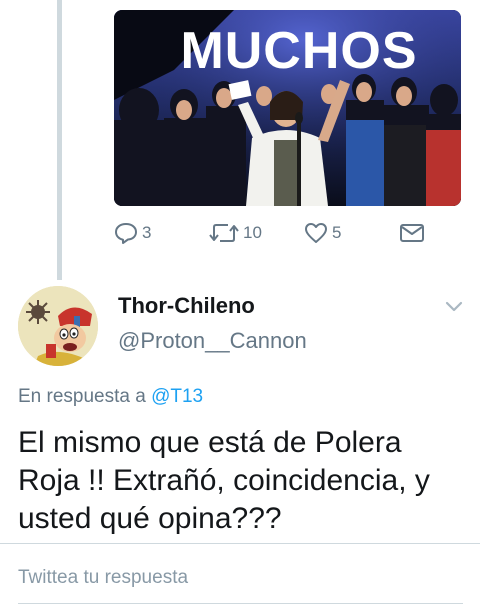 The image size is (480, 615). I want to click on reply-button: 3, so click(132, 233).